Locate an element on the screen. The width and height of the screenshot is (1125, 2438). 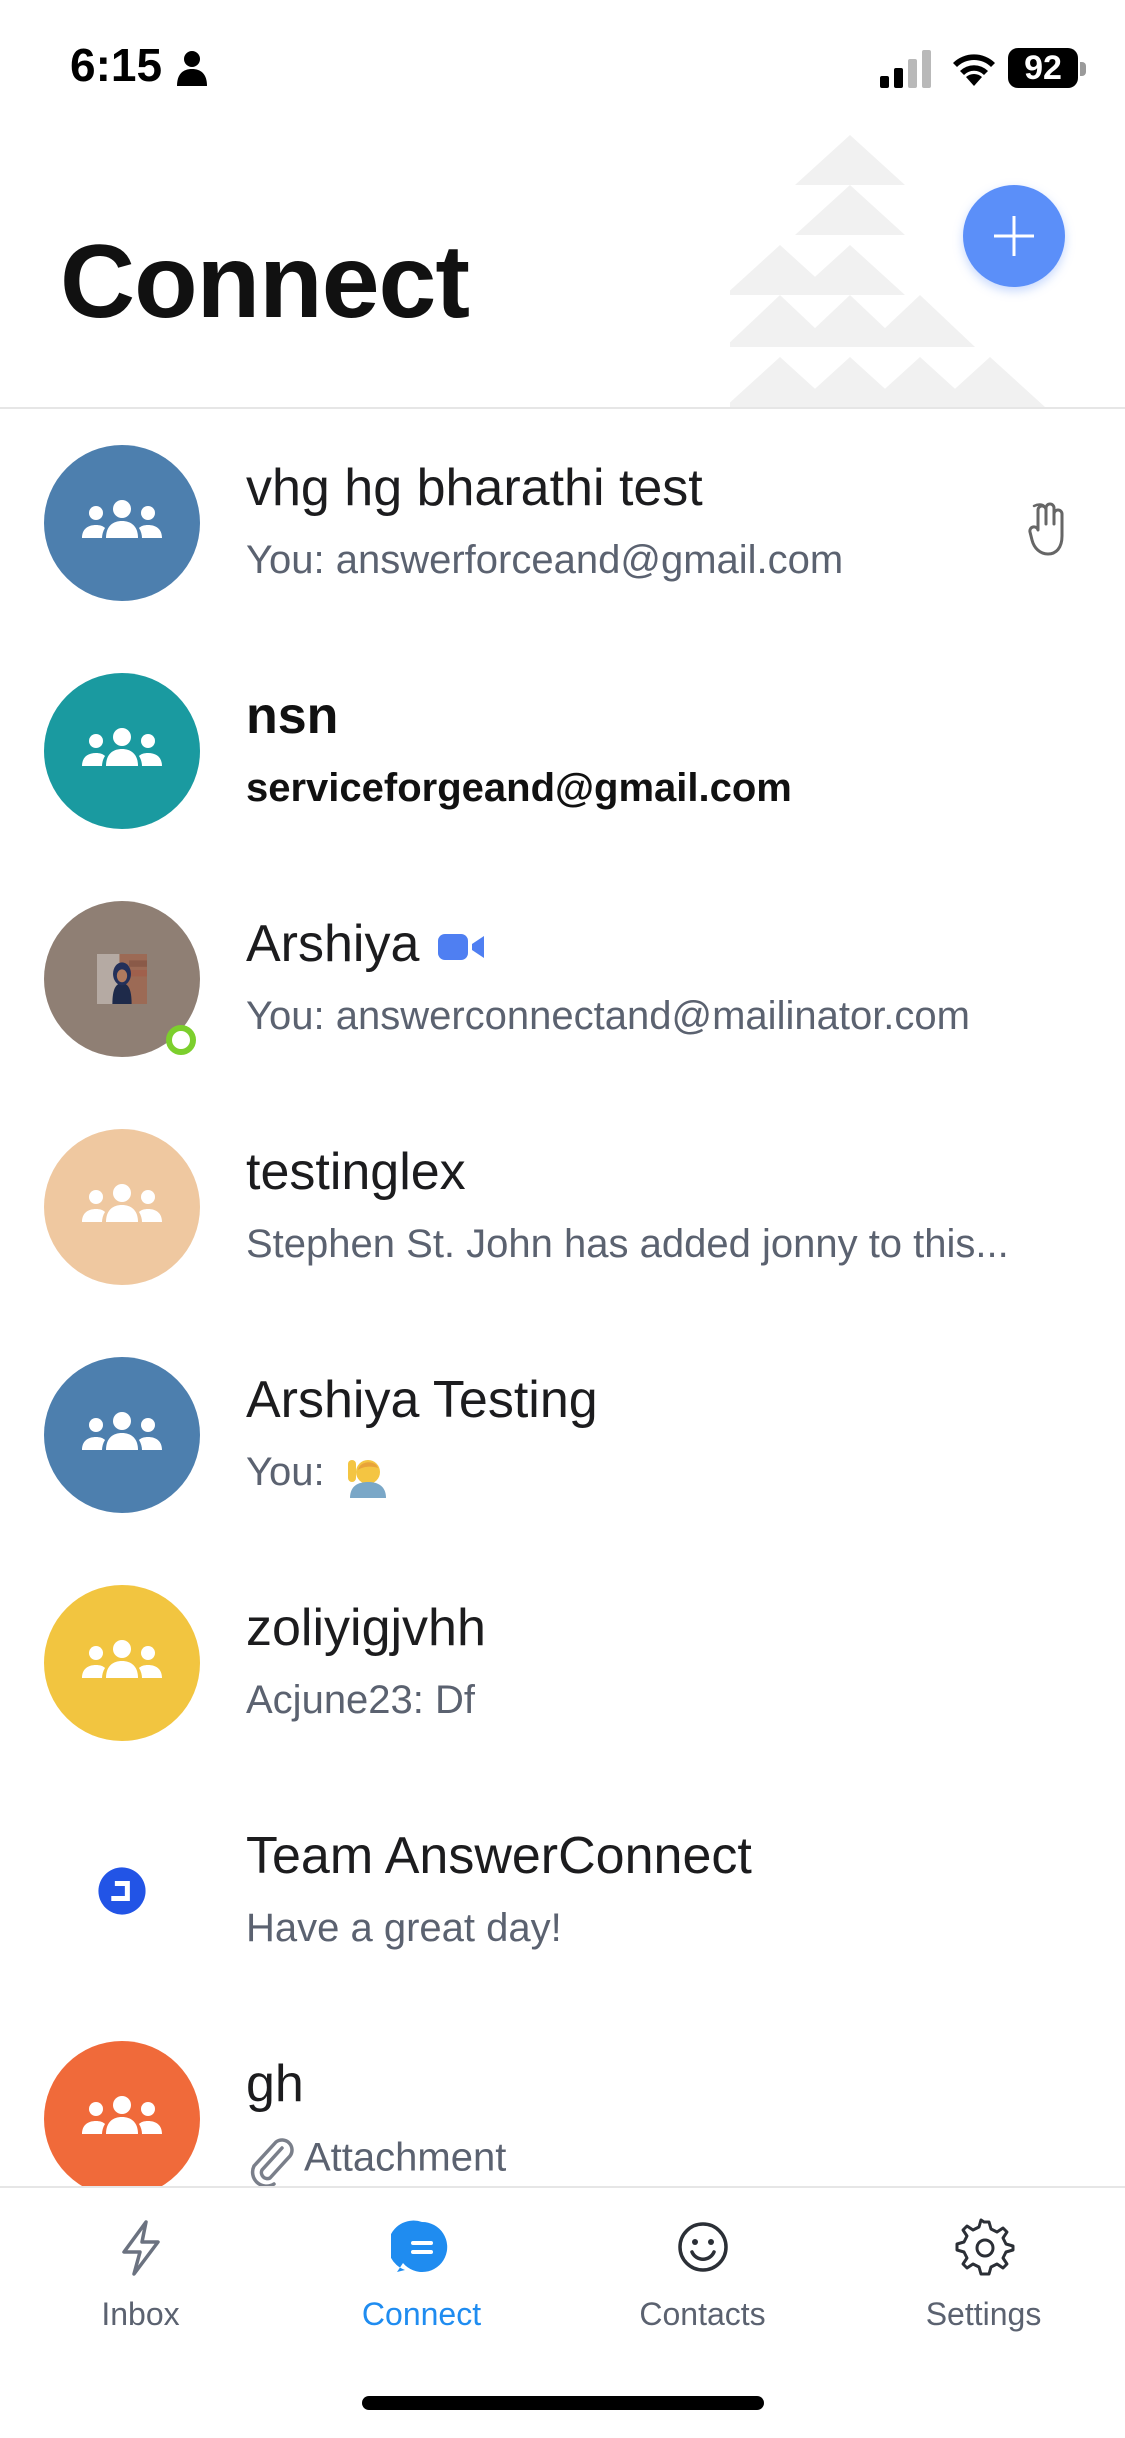
profile-photo is located at coordinates (122, 979).